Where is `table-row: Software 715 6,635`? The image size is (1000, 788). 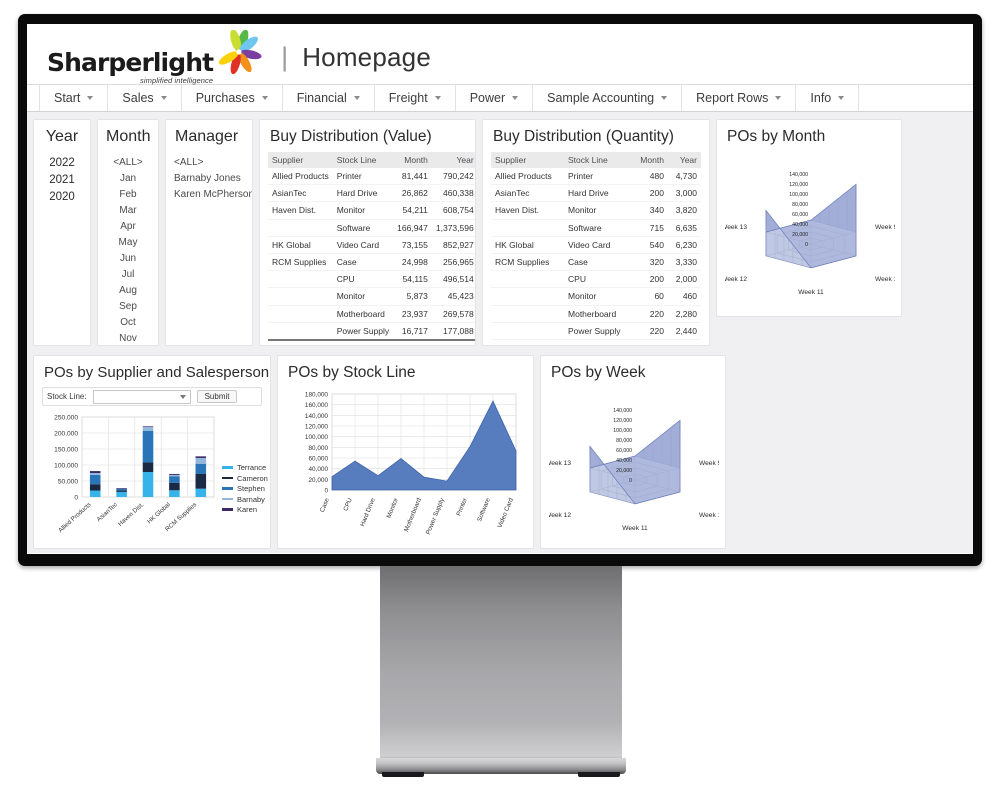 table-row: Software 715 6,635 is located at coordinates (596, 228).